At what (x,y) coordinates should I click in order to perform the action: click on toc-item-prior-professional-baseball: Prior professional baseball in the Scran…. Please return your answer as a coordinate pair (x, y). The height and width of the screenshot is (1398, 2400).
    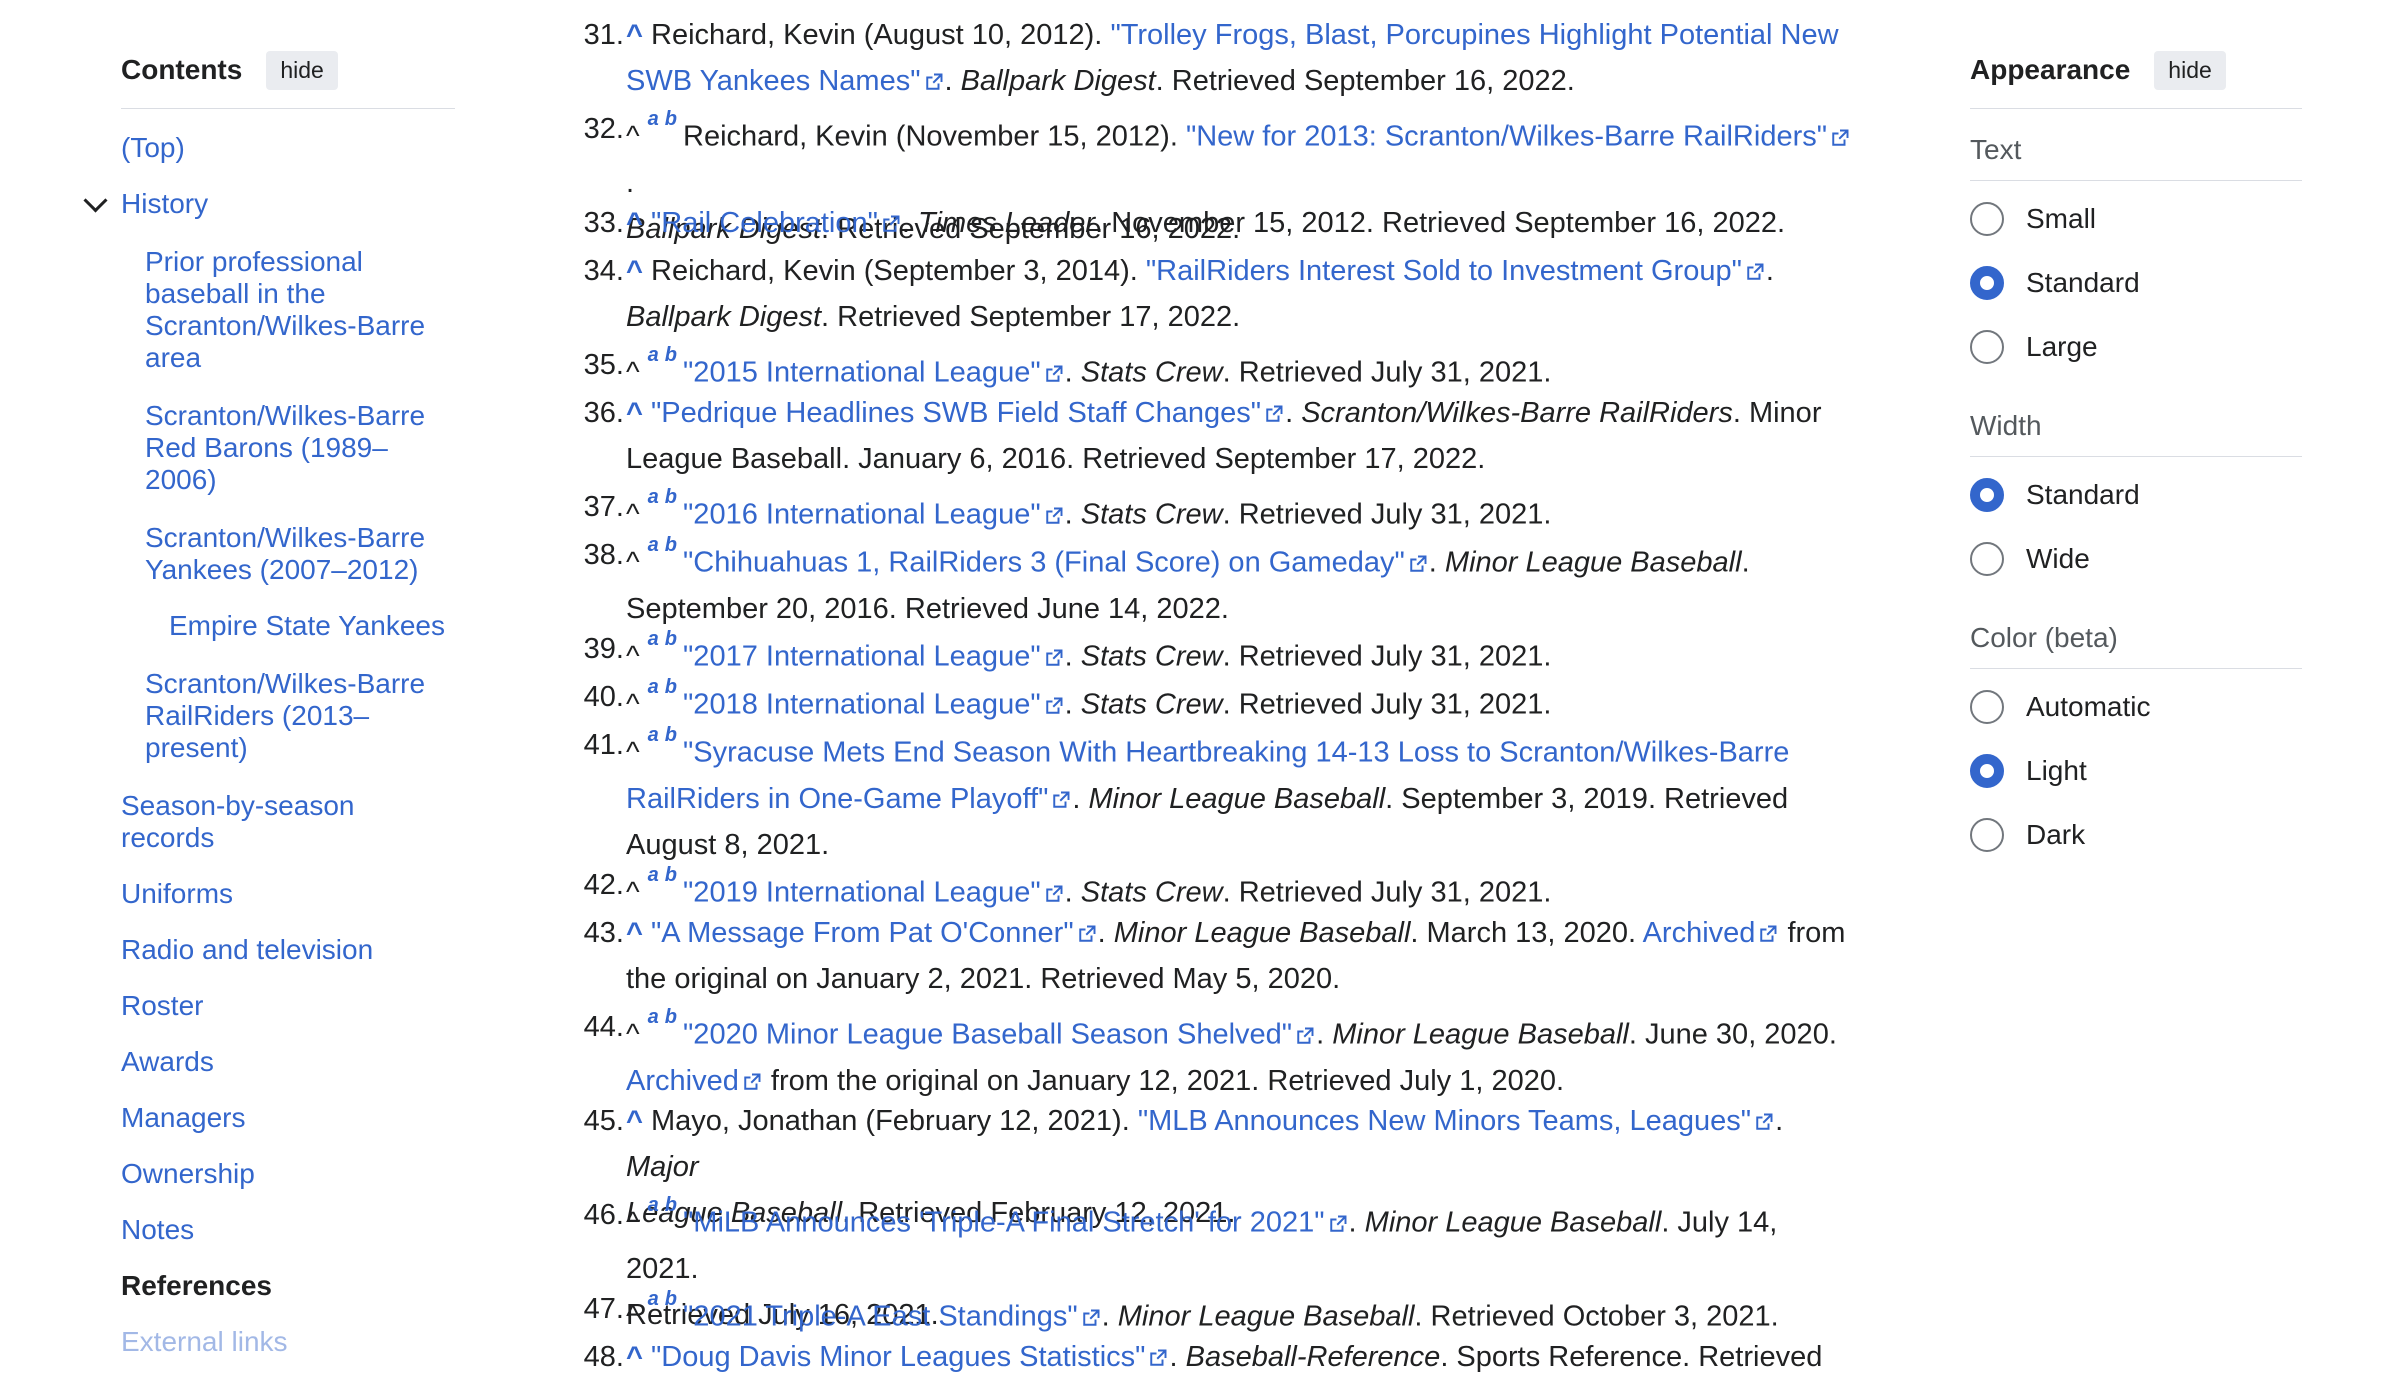
    Looking at the image, I should click on (295, 310).